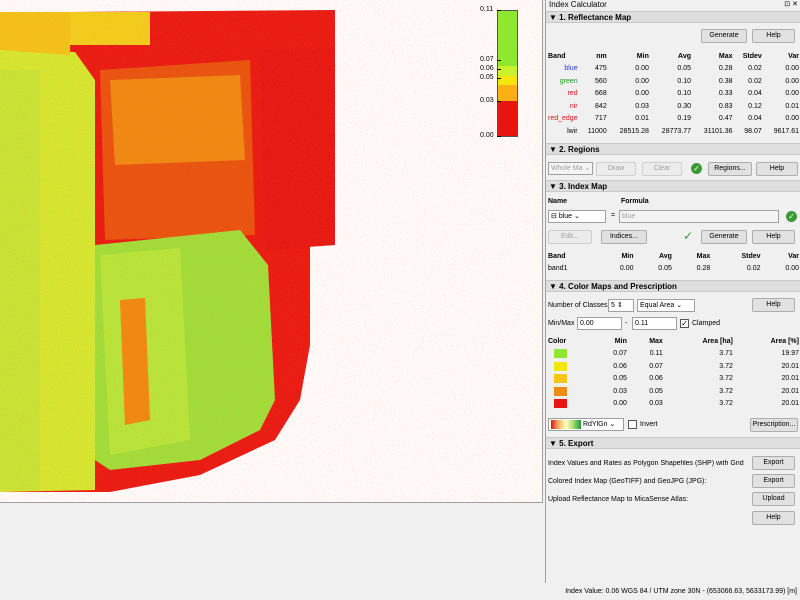  What do you see at coordinates (673, 366) in the screenshot?
I see `table-row: 0.06 0.07 3.72 20.01` at bounding box center [673, 366].